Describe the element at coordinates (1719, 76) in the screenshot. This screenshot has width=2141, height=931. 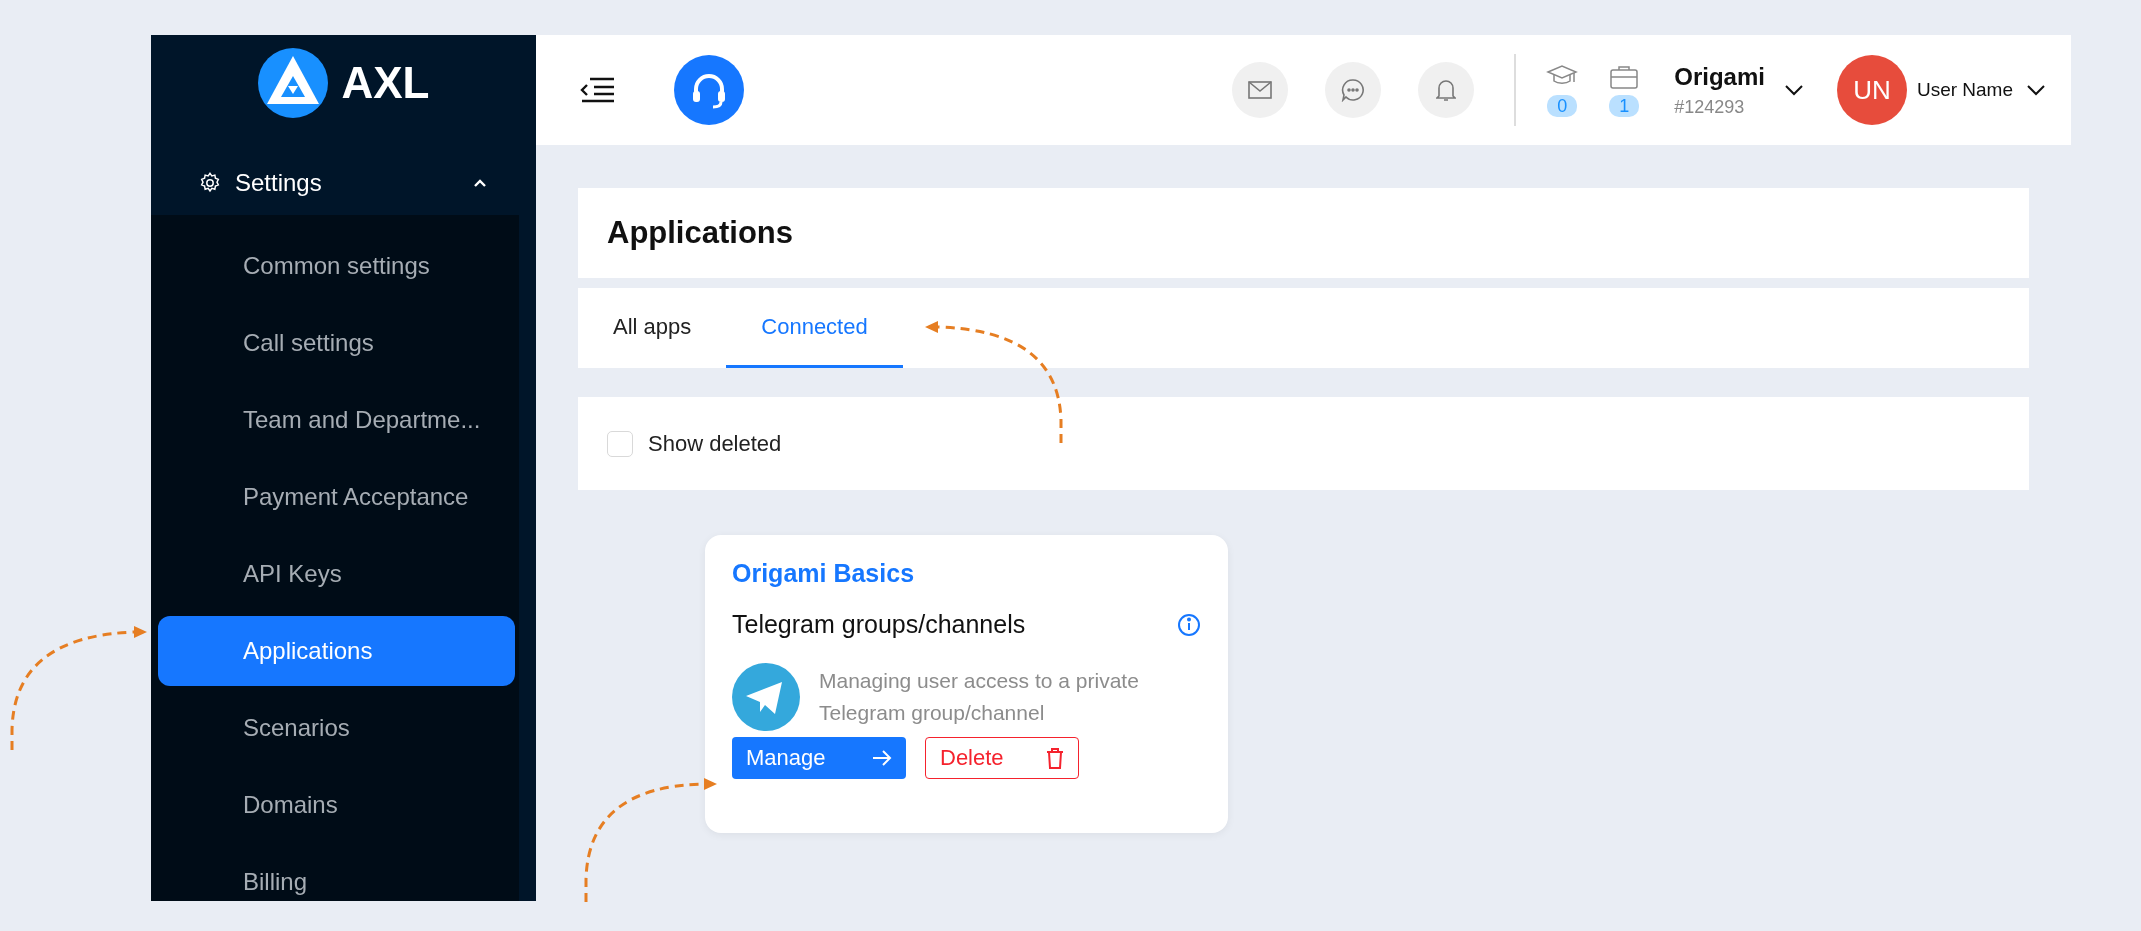
I see `company-name: Origami` at that location.